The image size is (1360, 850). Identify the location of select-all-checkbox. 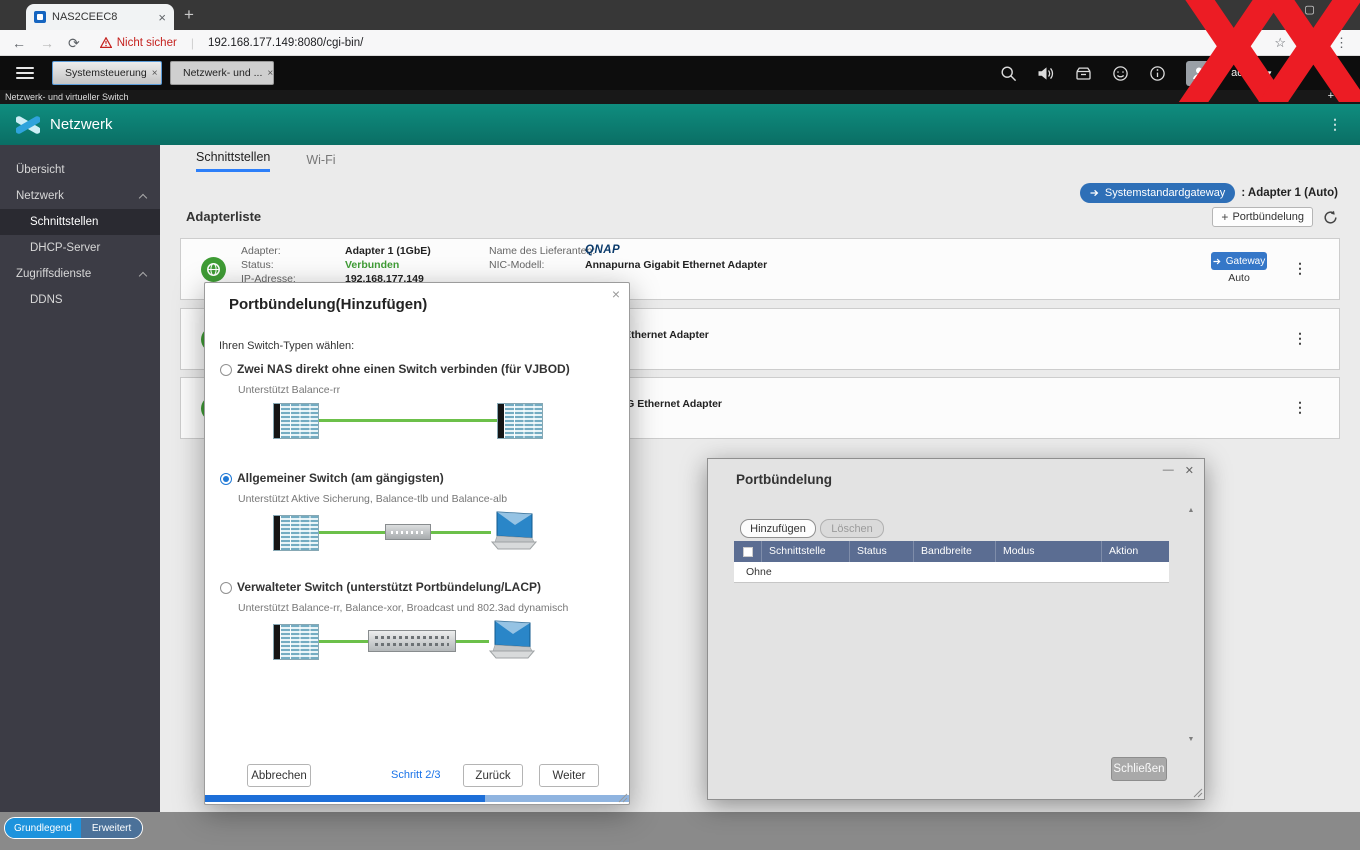
(747, 551).